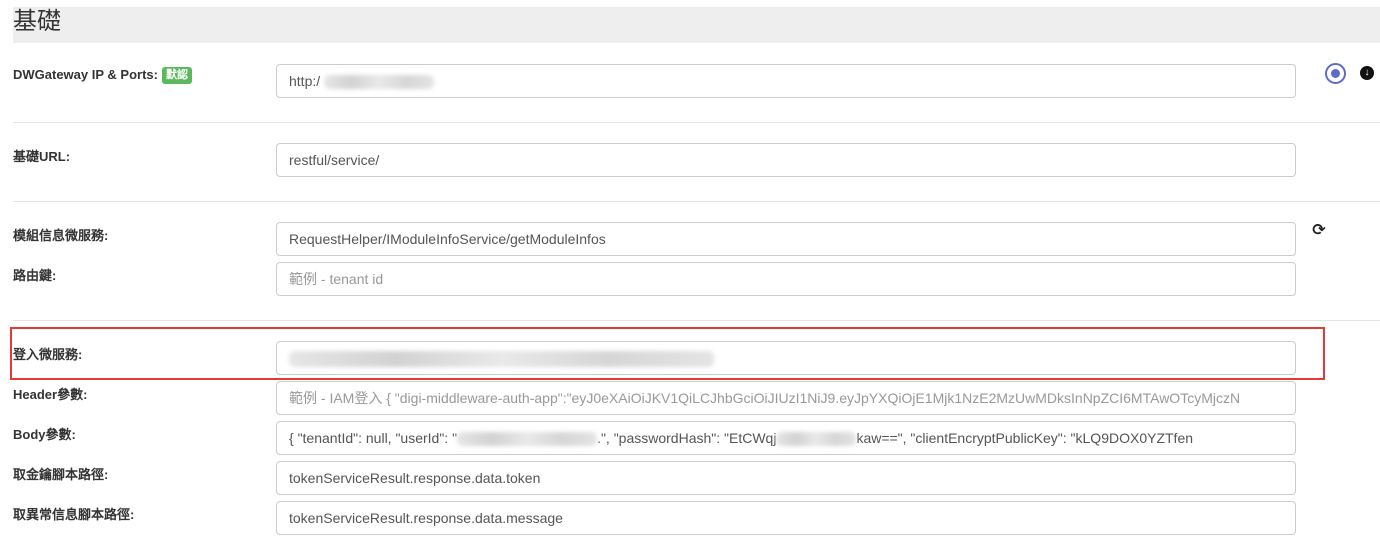 This screenshot has height=536, width=1380. What do you see at coordinates (50, 394) in the screenshot?
I see `header-params-label: Header參數:` at bounding box center [50, 394].